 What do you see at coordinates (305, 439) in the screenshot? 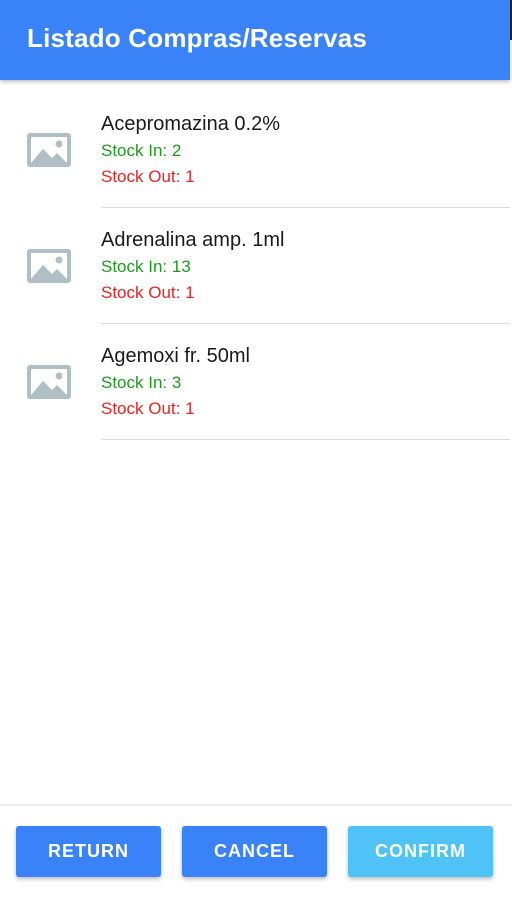
I see `divider` at bounding box center [305, 439].